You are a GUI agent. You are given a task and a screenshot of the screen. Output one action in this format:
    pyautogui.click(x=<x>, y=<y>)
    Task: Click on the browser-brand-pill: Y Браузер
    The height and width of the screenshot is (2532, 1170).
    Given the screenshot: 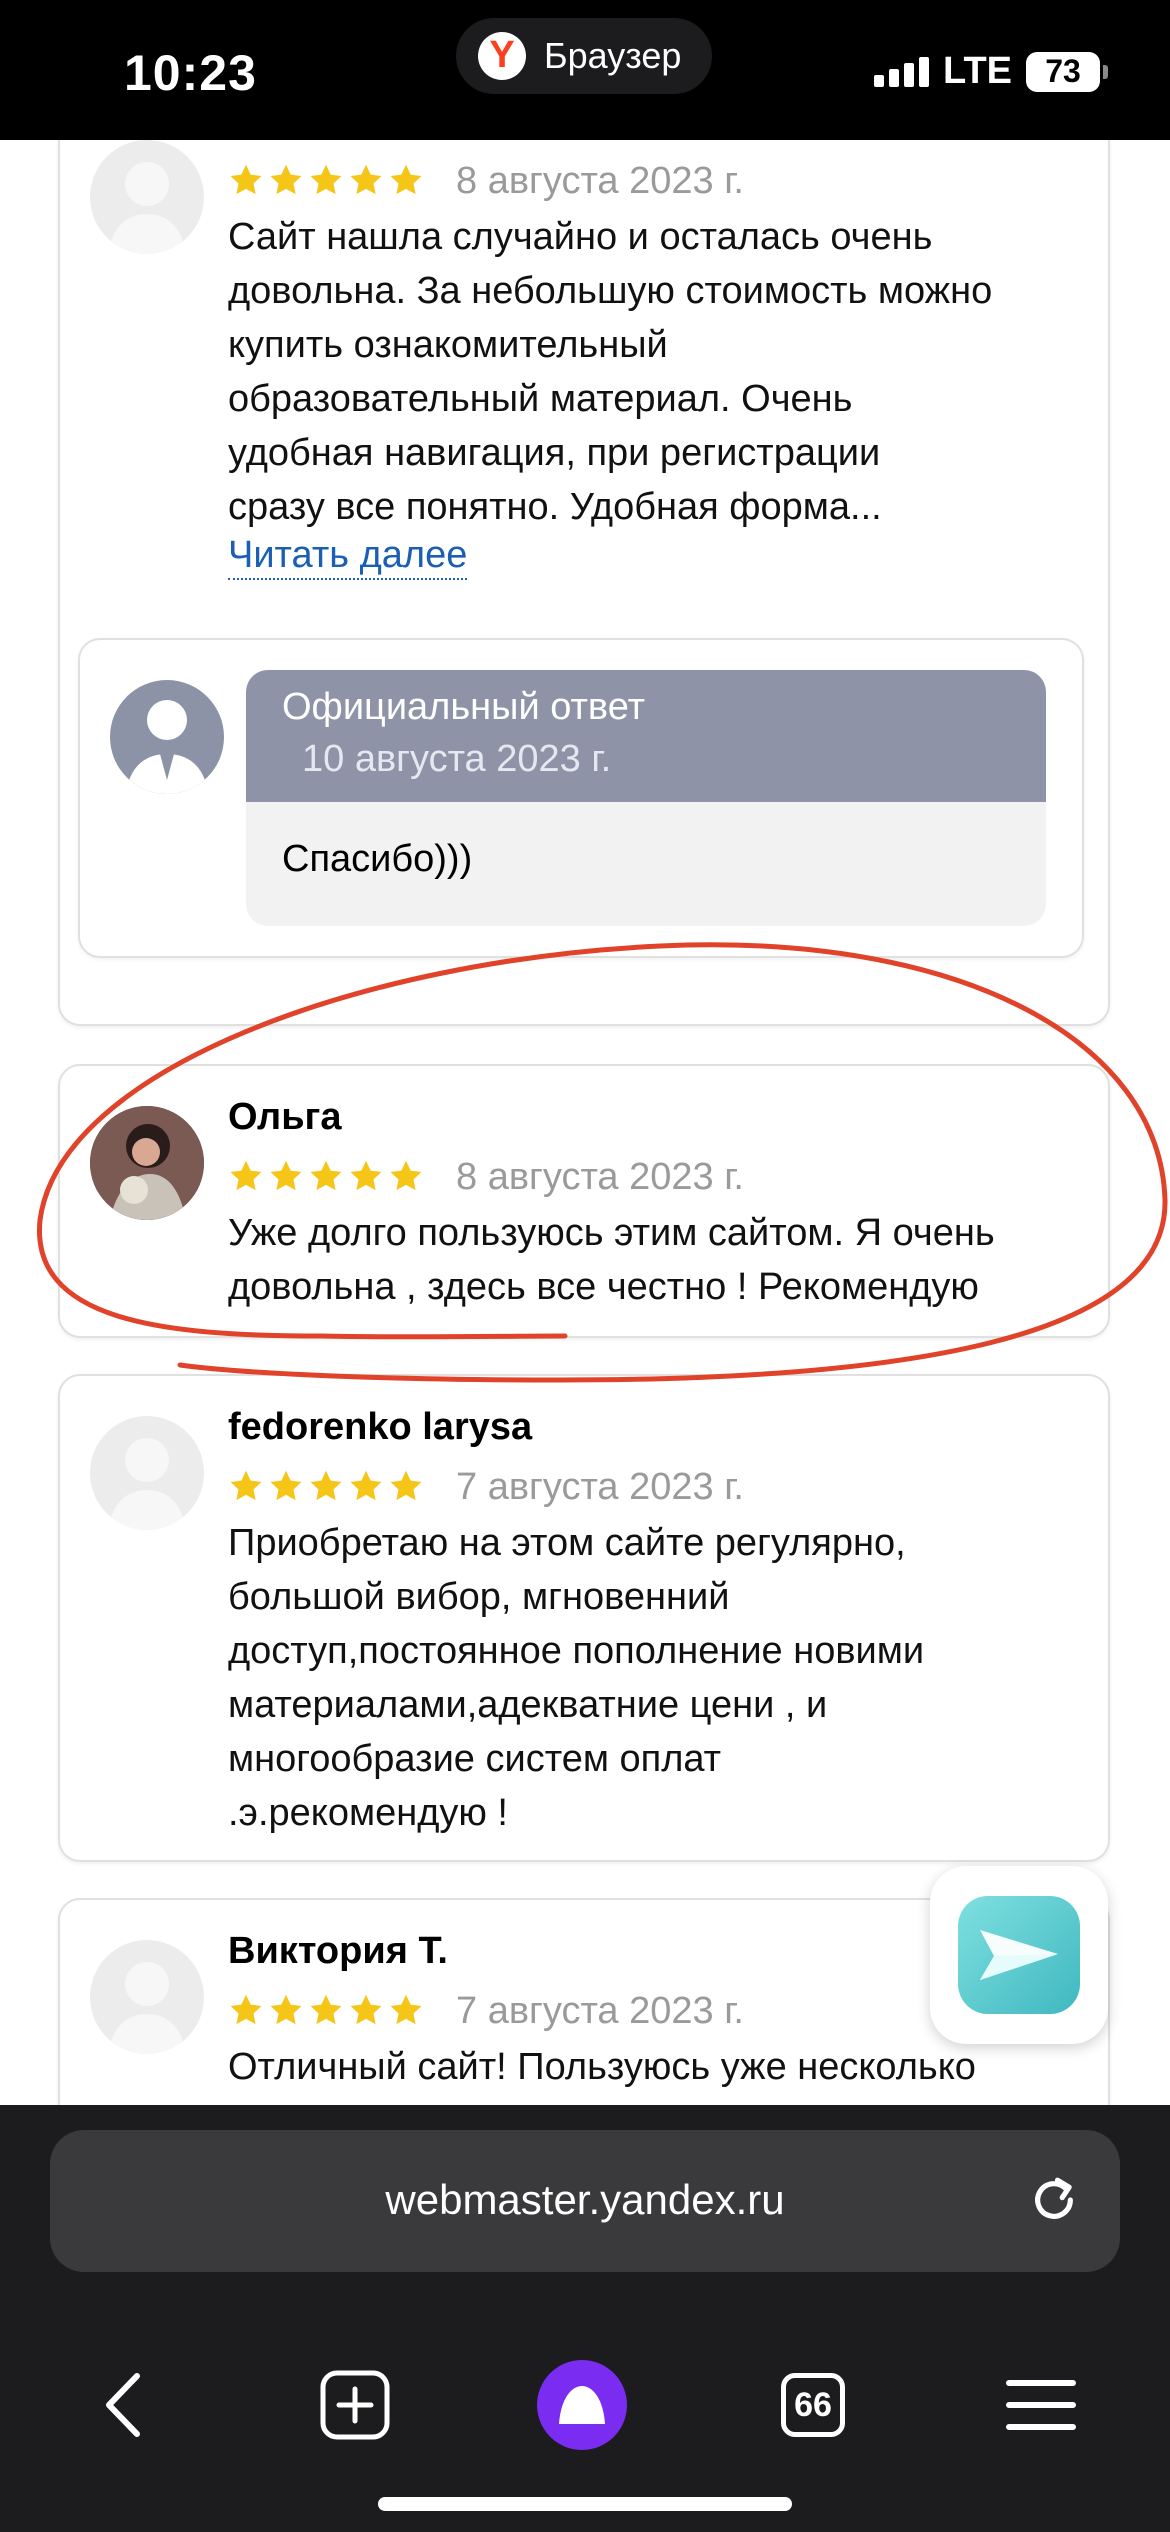 What is the action you would take?
    pyautogui.click(x=584, y=56)
    